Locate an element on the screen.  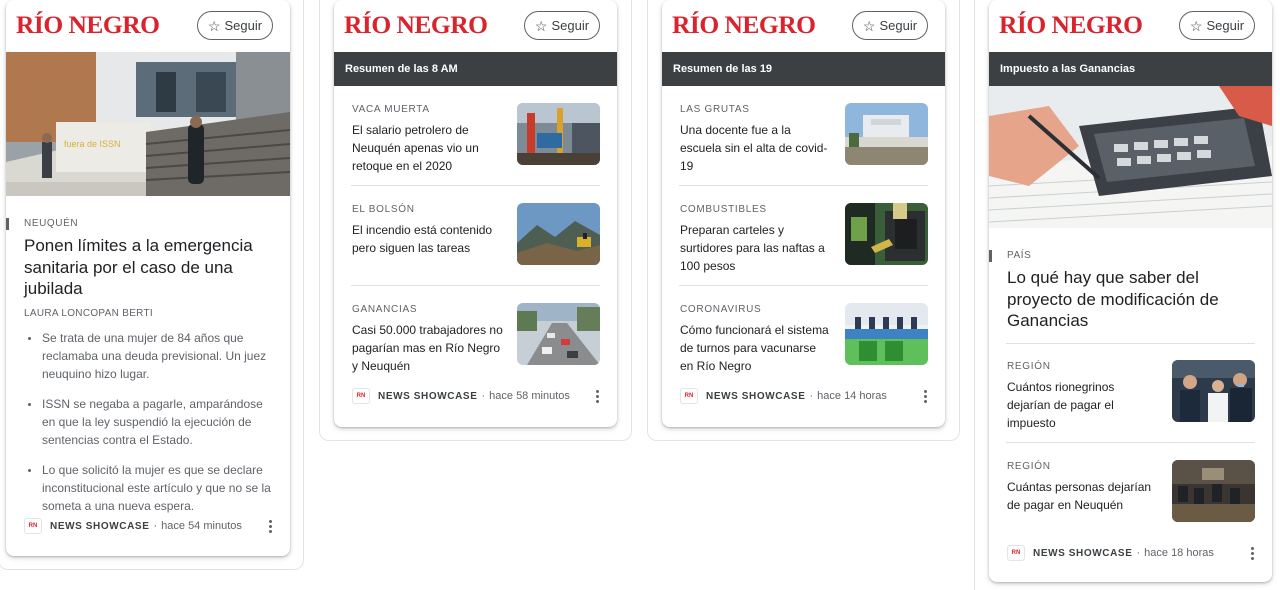
svg-text: fuera de ISSN is located at coordinates (92, 144).